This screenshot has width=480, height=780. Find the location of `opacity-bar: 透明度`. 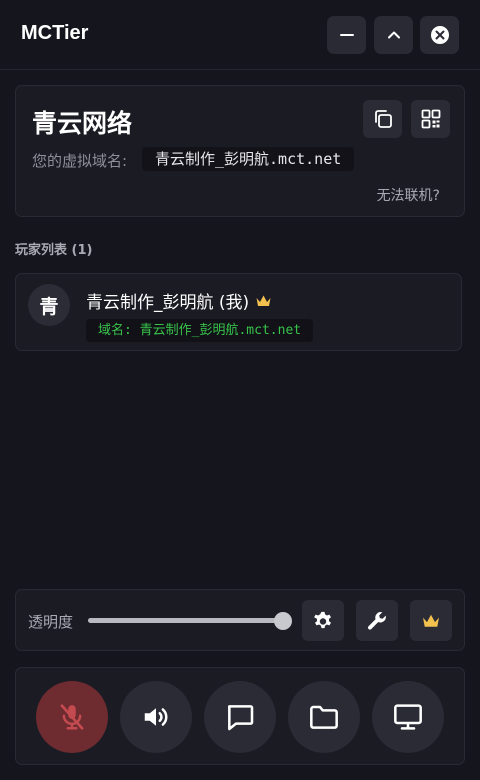

opacity-bar: 透明度 is located at coordinates (240, 620).